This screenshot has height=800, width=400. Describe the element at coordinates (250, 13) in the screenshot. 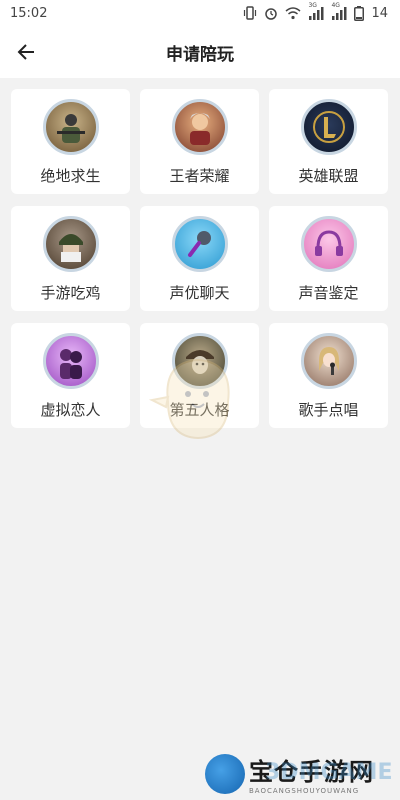

I see `vibrate-icon` at that location.